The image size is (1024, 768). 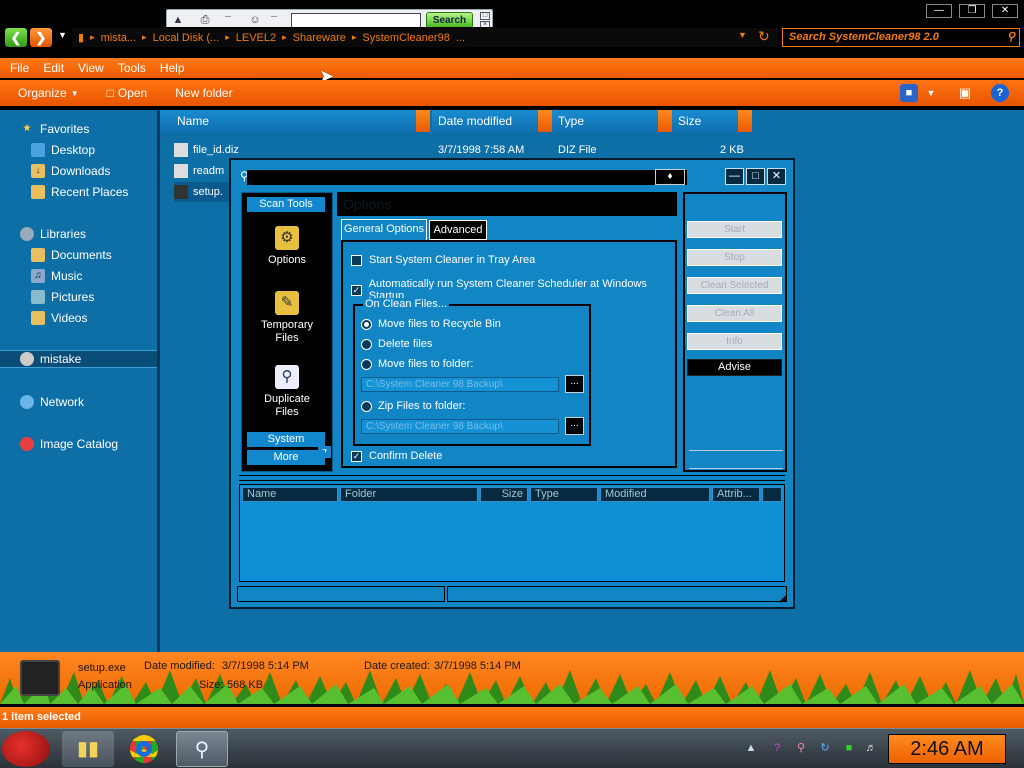 What do you see at coordinates (734, 313) in the screenshot?
I see `clean-all-button: Clean All` at bounding box center [734, 313].